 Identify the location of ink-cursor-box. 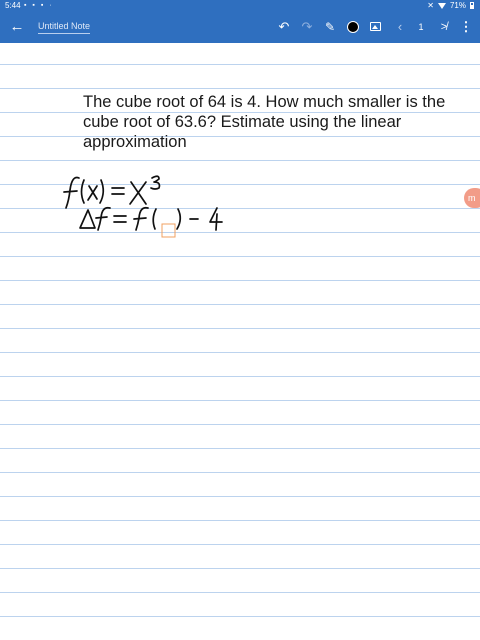
(168, 230).